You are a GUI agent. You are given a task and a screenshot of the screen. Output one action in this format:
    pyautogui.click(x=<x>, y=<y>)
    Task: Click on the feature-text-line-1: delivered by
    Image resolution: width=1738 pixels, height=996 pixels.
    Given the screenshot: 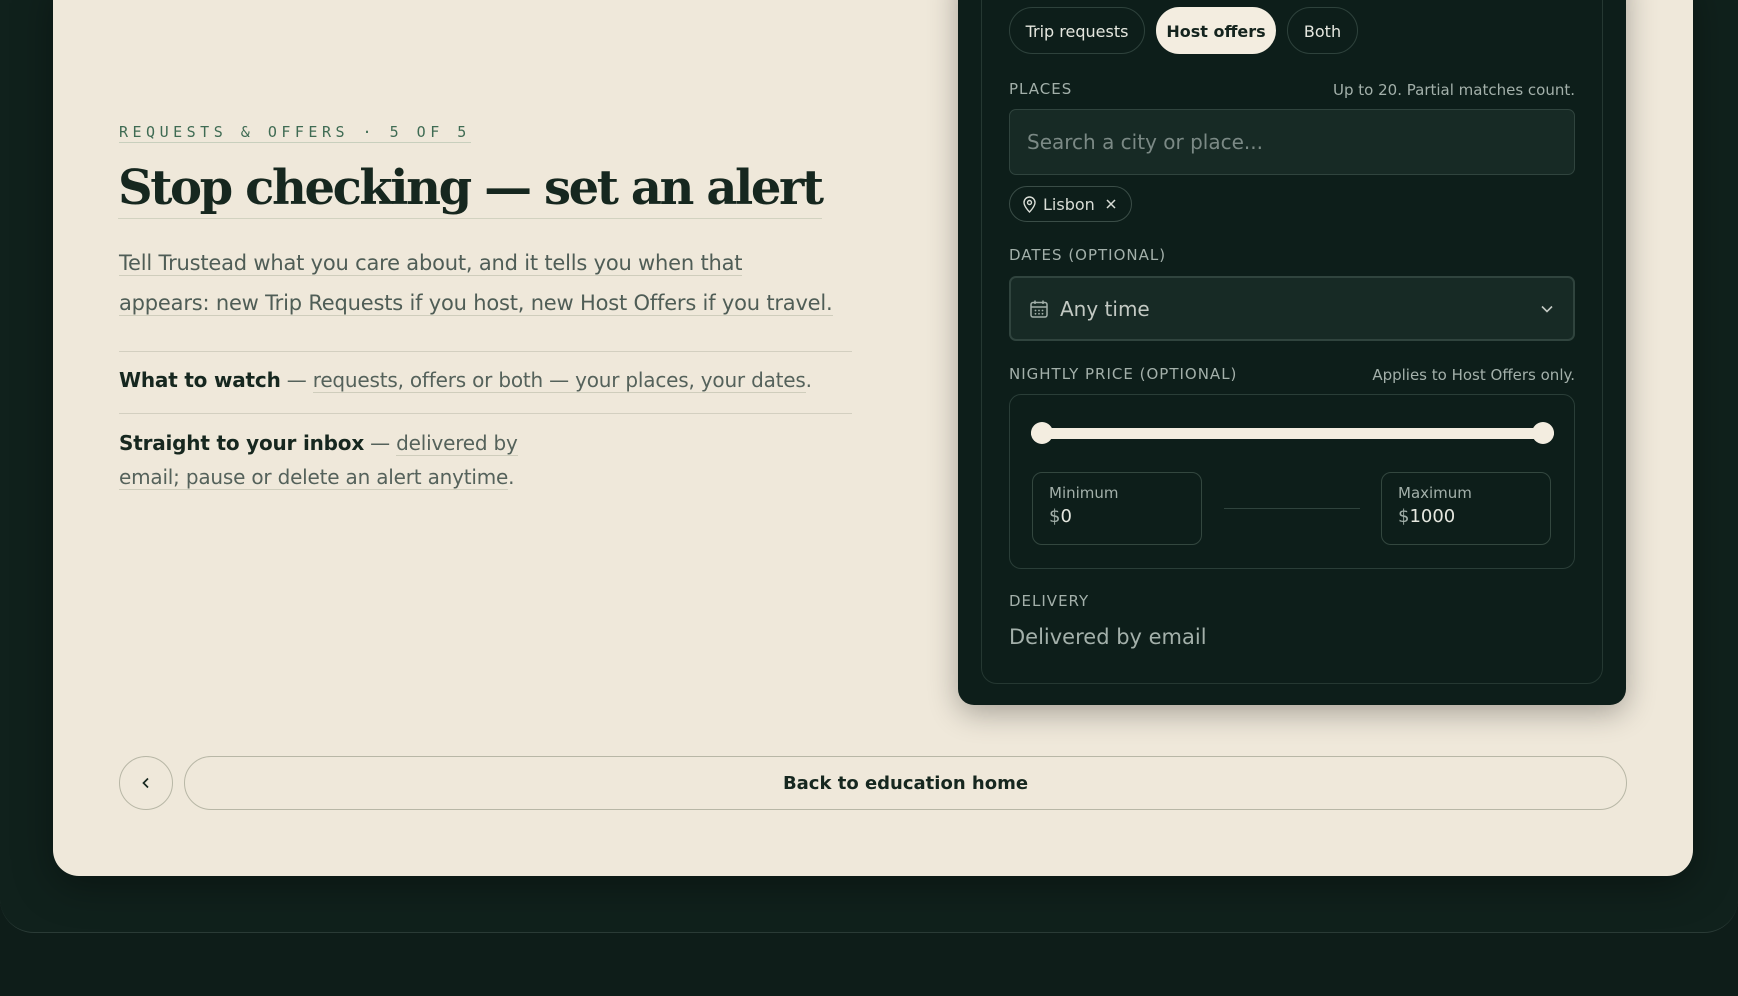 What is the action you would take?
    pyautogui.click(x=457, y=443)
    